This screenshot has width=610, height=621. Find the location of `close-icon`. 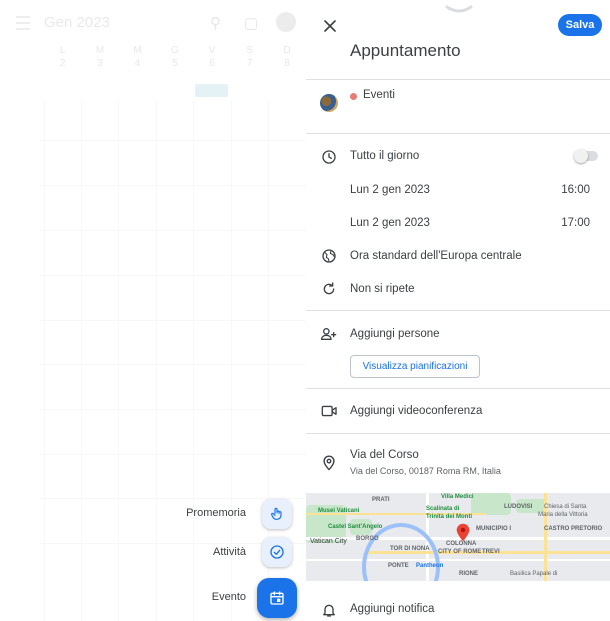

close-icon is located at coordinates (330, 26).